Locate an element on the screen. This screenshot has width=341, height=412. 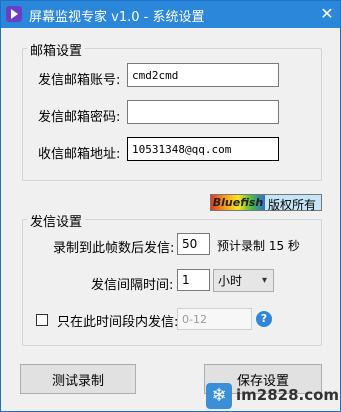
send-settings-title: 发信设置 is located at coordinates (56, 220).